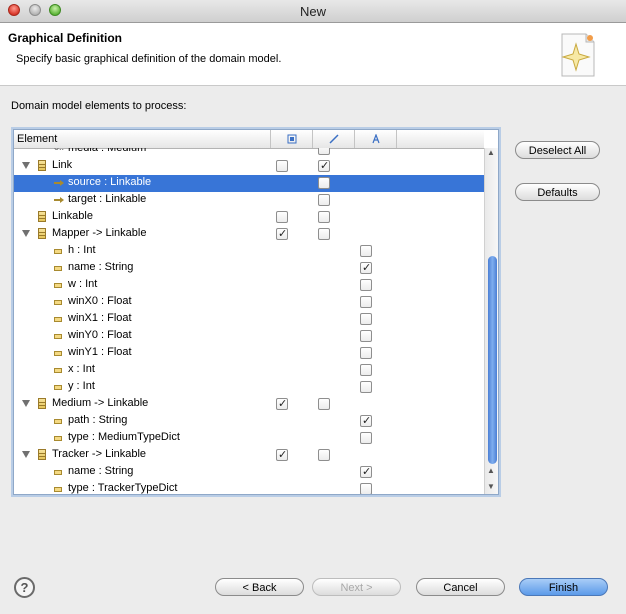  Describe the element at coordinates (83, 284) in the screenshot. I see `tree-row-label: w : Int` at that location.